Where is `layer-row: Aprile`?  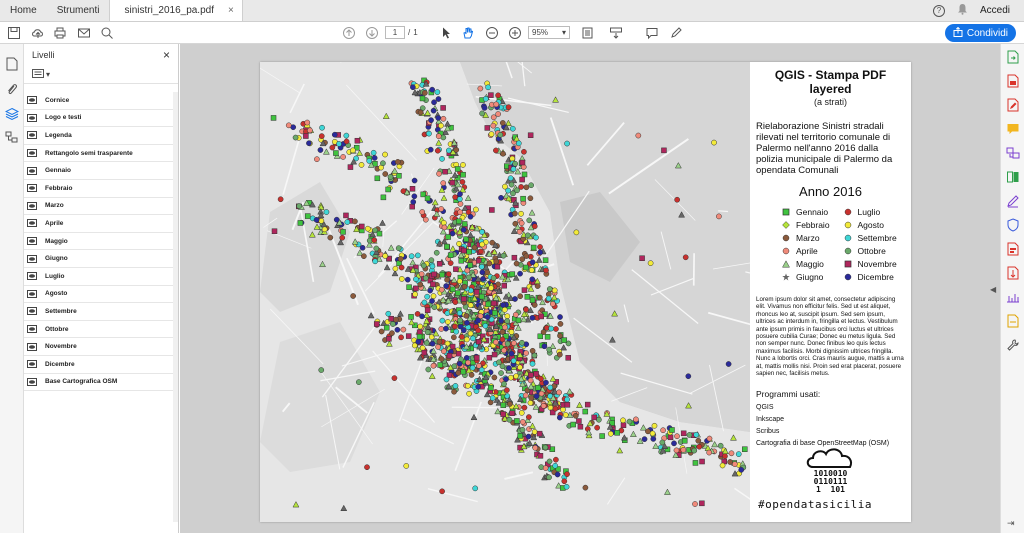
layer-row: Aprile is located at coordinates (99, 224).